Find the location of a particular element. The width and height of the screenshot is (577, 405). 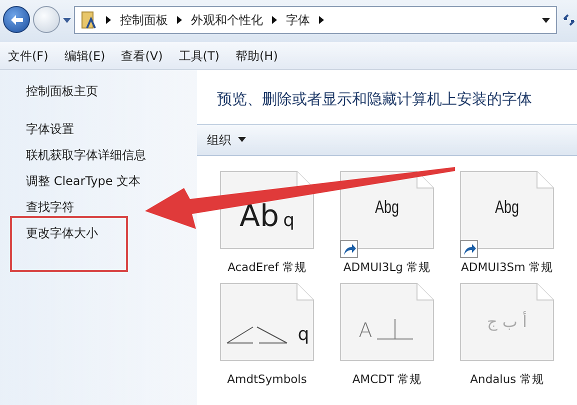

menu-item: 文件(F) is located at coordinates (28, 55).